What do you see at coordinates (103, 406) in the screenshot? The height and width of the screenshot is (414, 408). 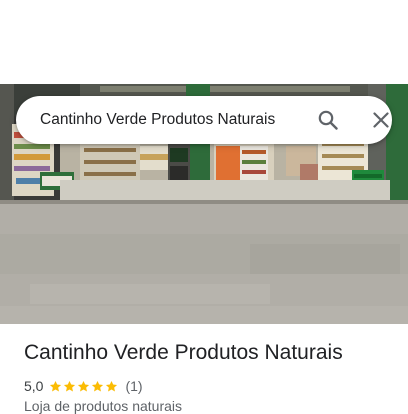 I see `place-category: Loja de produtos naturais` at bounding box center [103, 406].